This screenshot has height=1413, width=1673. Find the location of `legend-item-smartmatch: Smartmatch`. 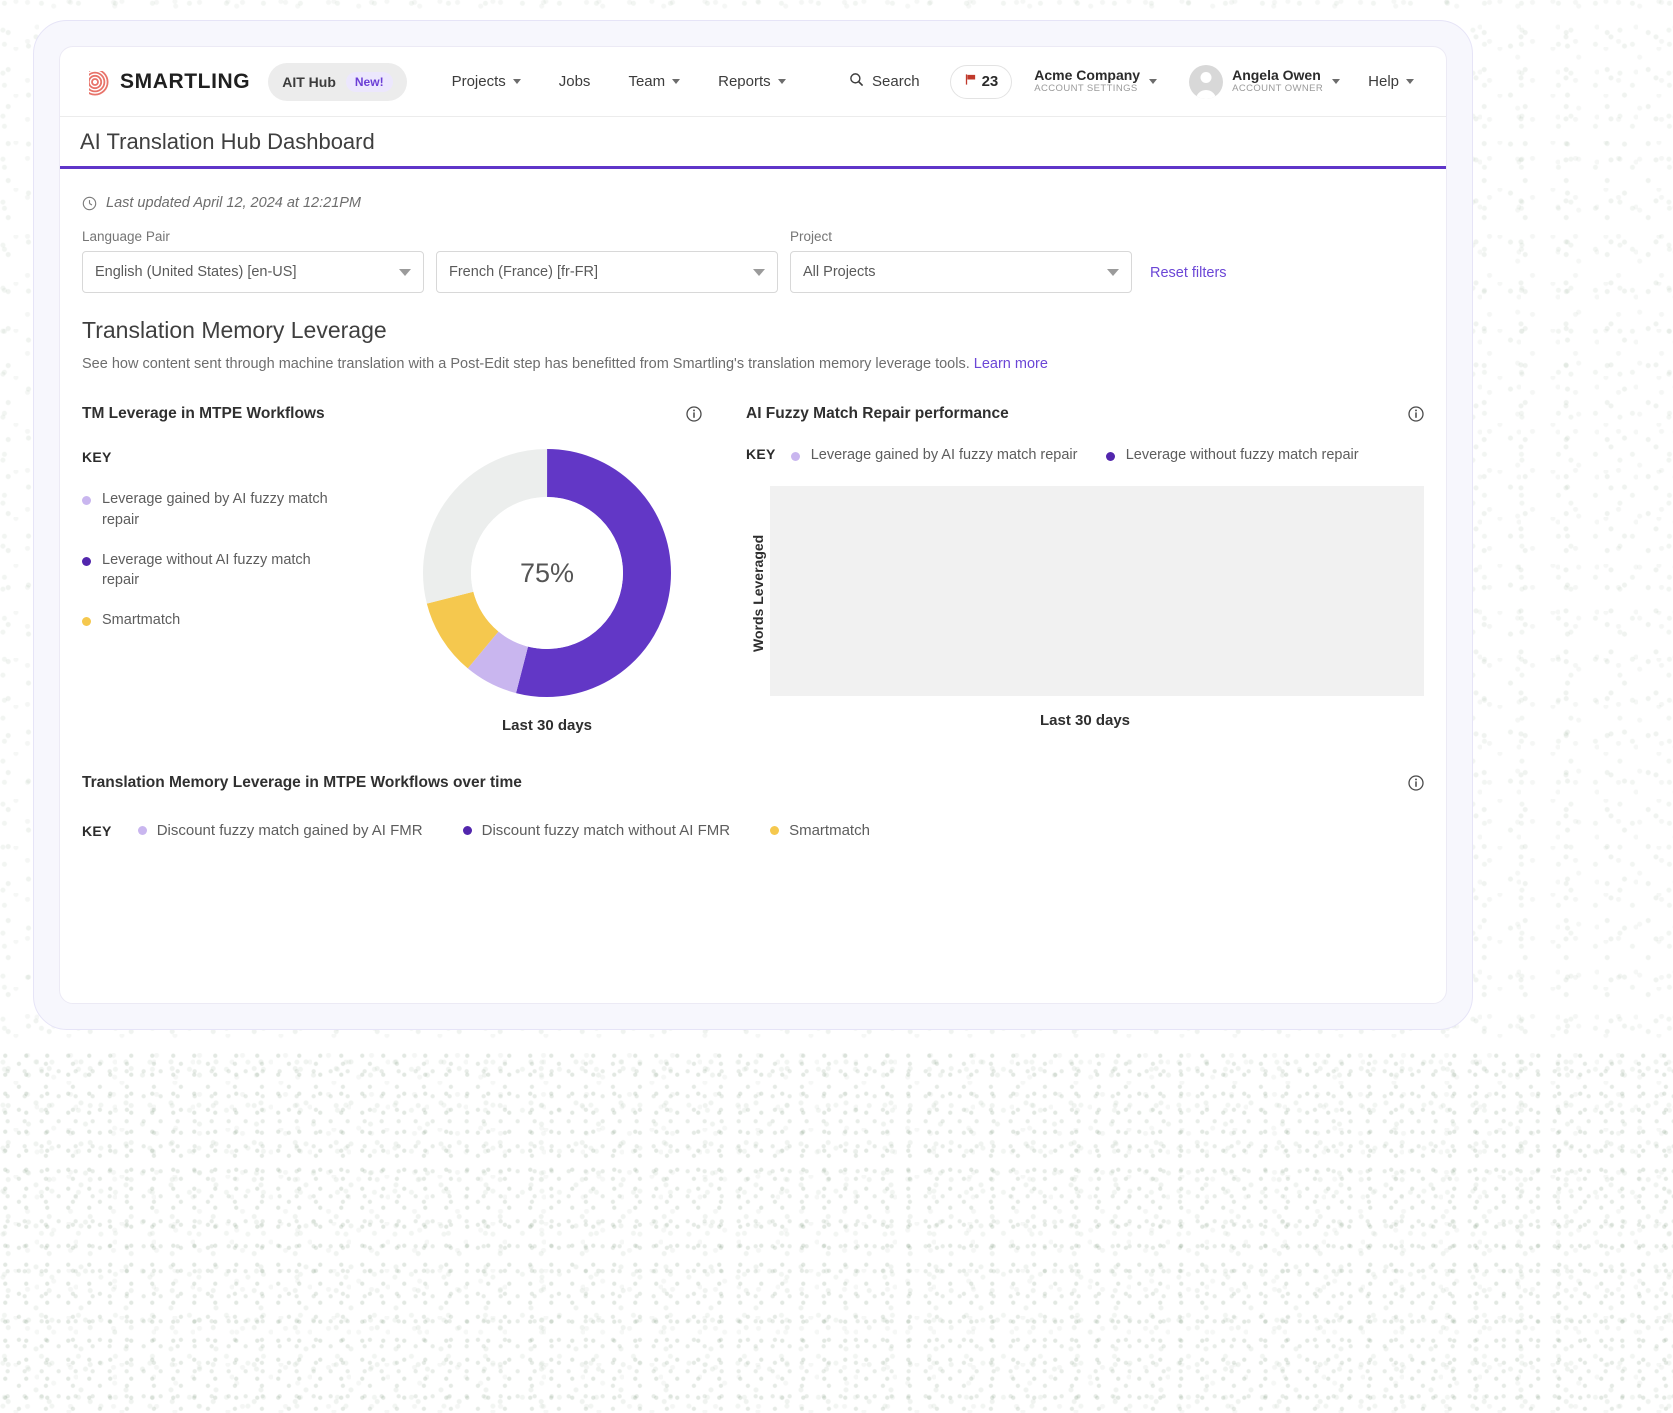

legend-item-smartmatch: Smartmatch is located at coordinates (237, 620).